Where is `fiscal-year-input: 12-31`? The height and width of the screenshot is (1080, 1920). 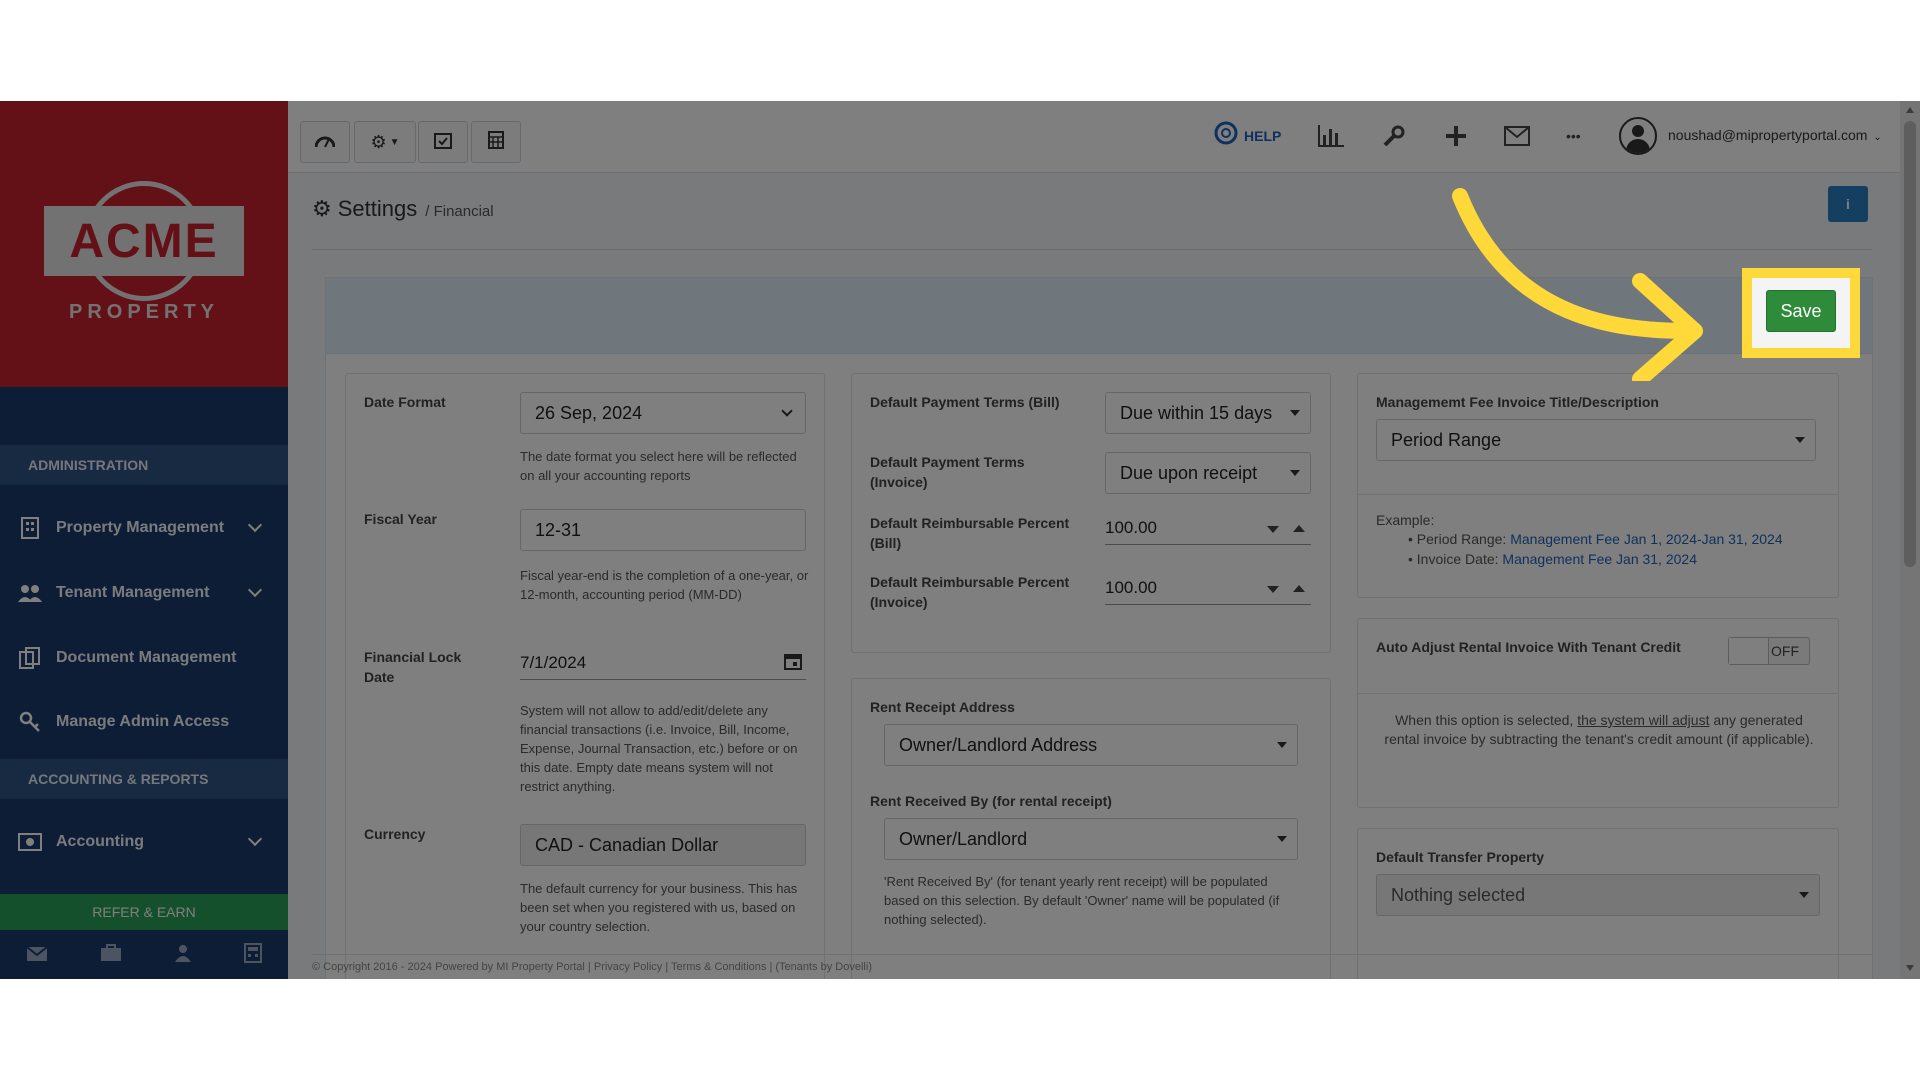
fiscal-year-input: 12-31 is located at coordinates (663, 530).